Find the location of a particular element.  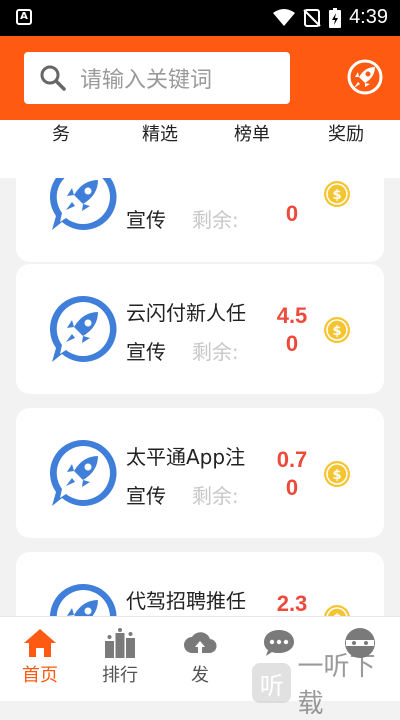

search-input: 请输入关键词 is located at coordinates (157, 78).